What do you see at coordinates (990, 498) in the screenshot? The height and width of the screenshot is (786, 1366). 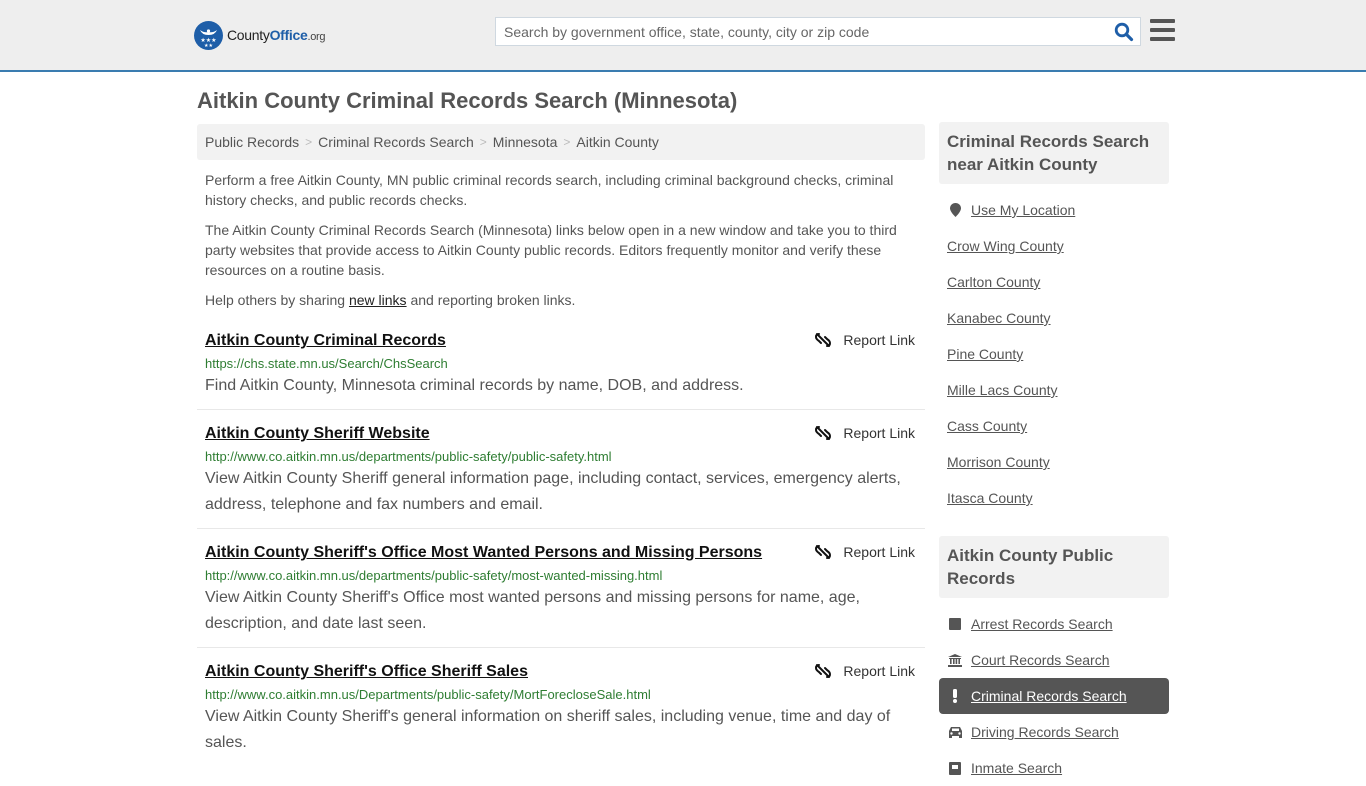 I see `county-link: Itasca County` at bounding box center [990, 498].